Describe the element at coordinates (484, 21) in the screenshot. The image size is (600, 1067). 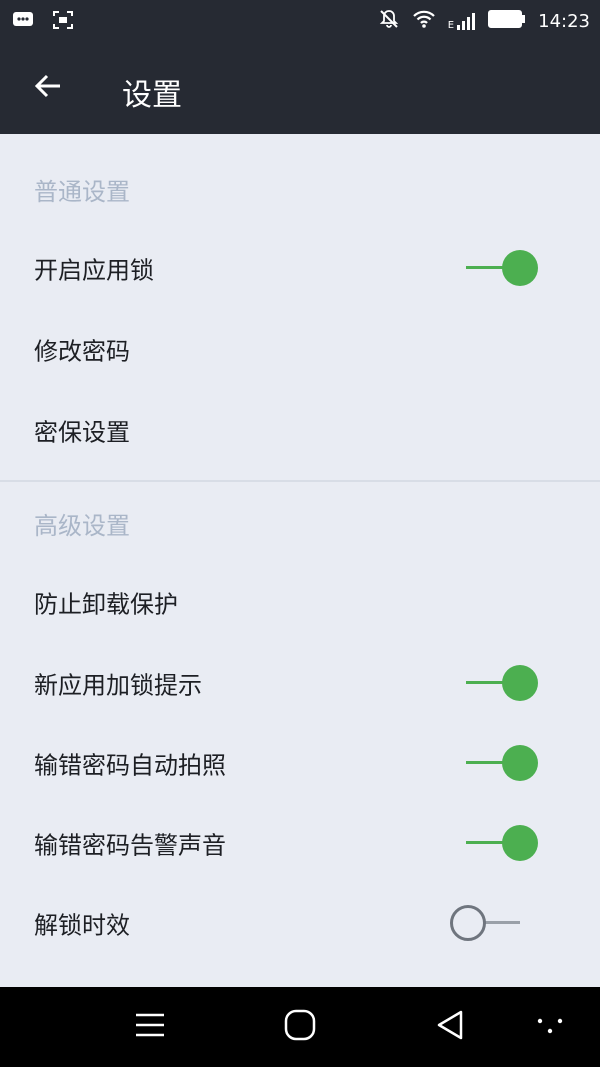
I see `status-right-icons: E 14:23` at that location.